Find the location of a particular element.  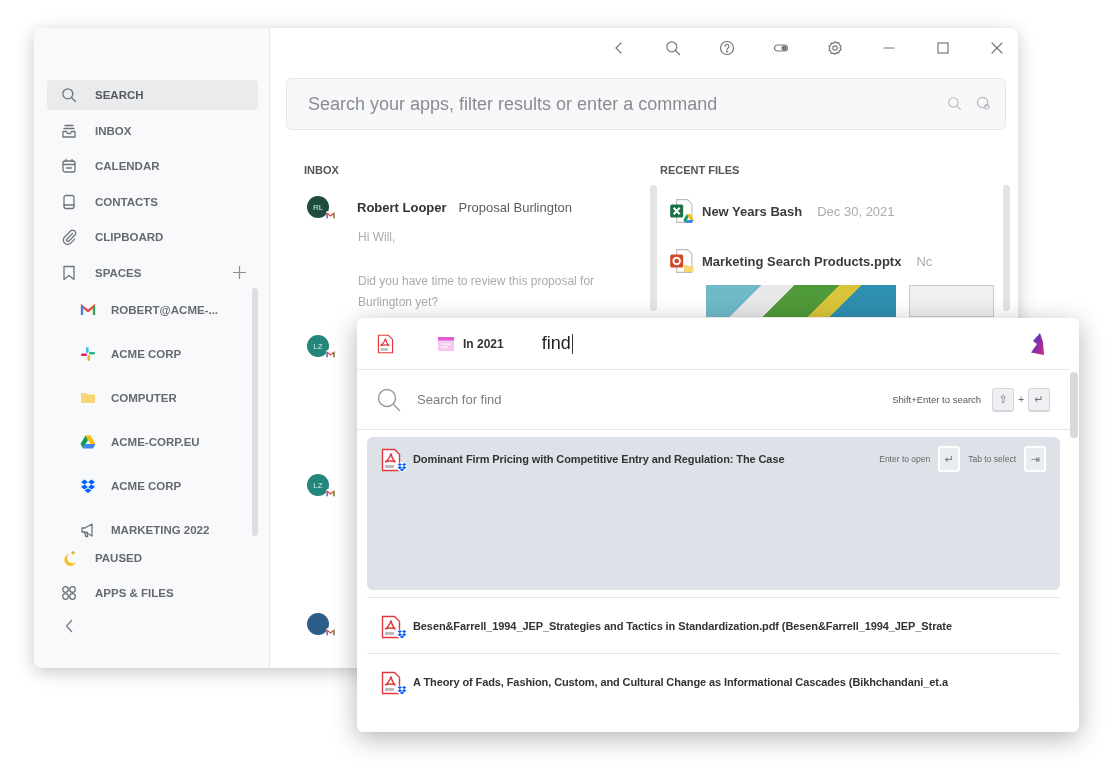

help-icon is located at coordinates (727, 48).